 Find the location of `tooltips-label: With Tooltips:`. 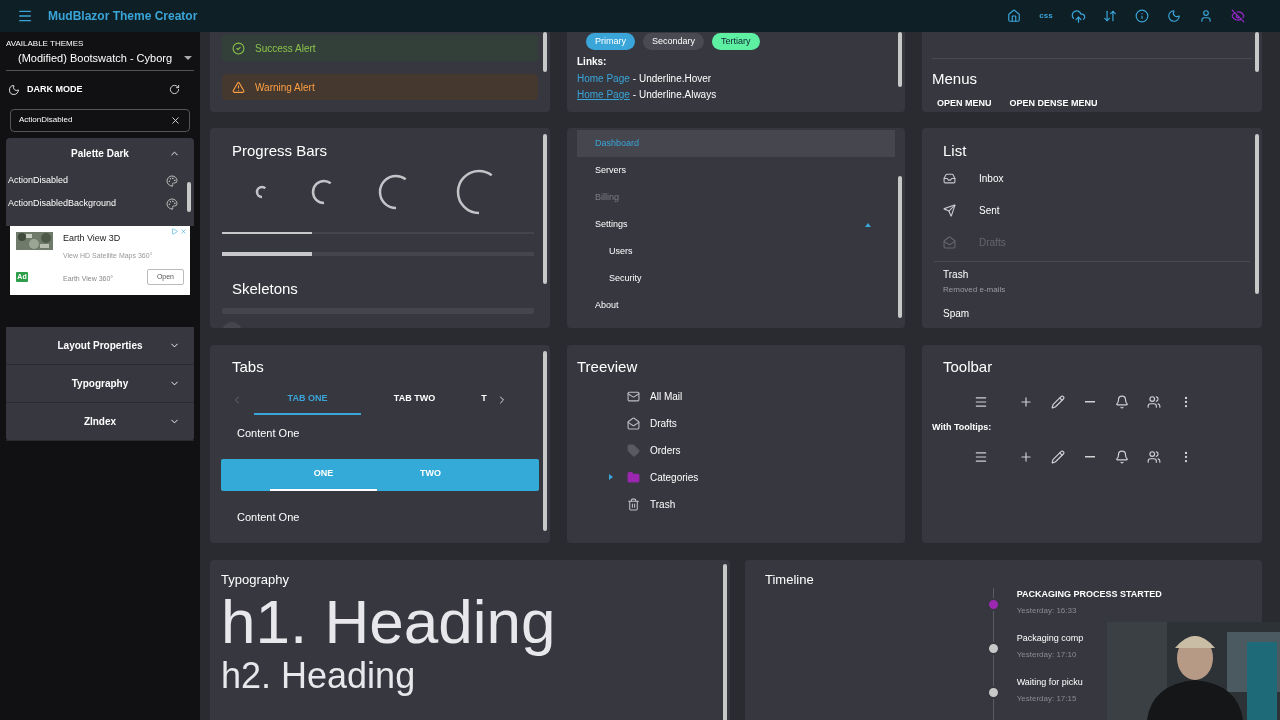

tooltips-label: With Tooltips: is located at coordinates (962, 427).